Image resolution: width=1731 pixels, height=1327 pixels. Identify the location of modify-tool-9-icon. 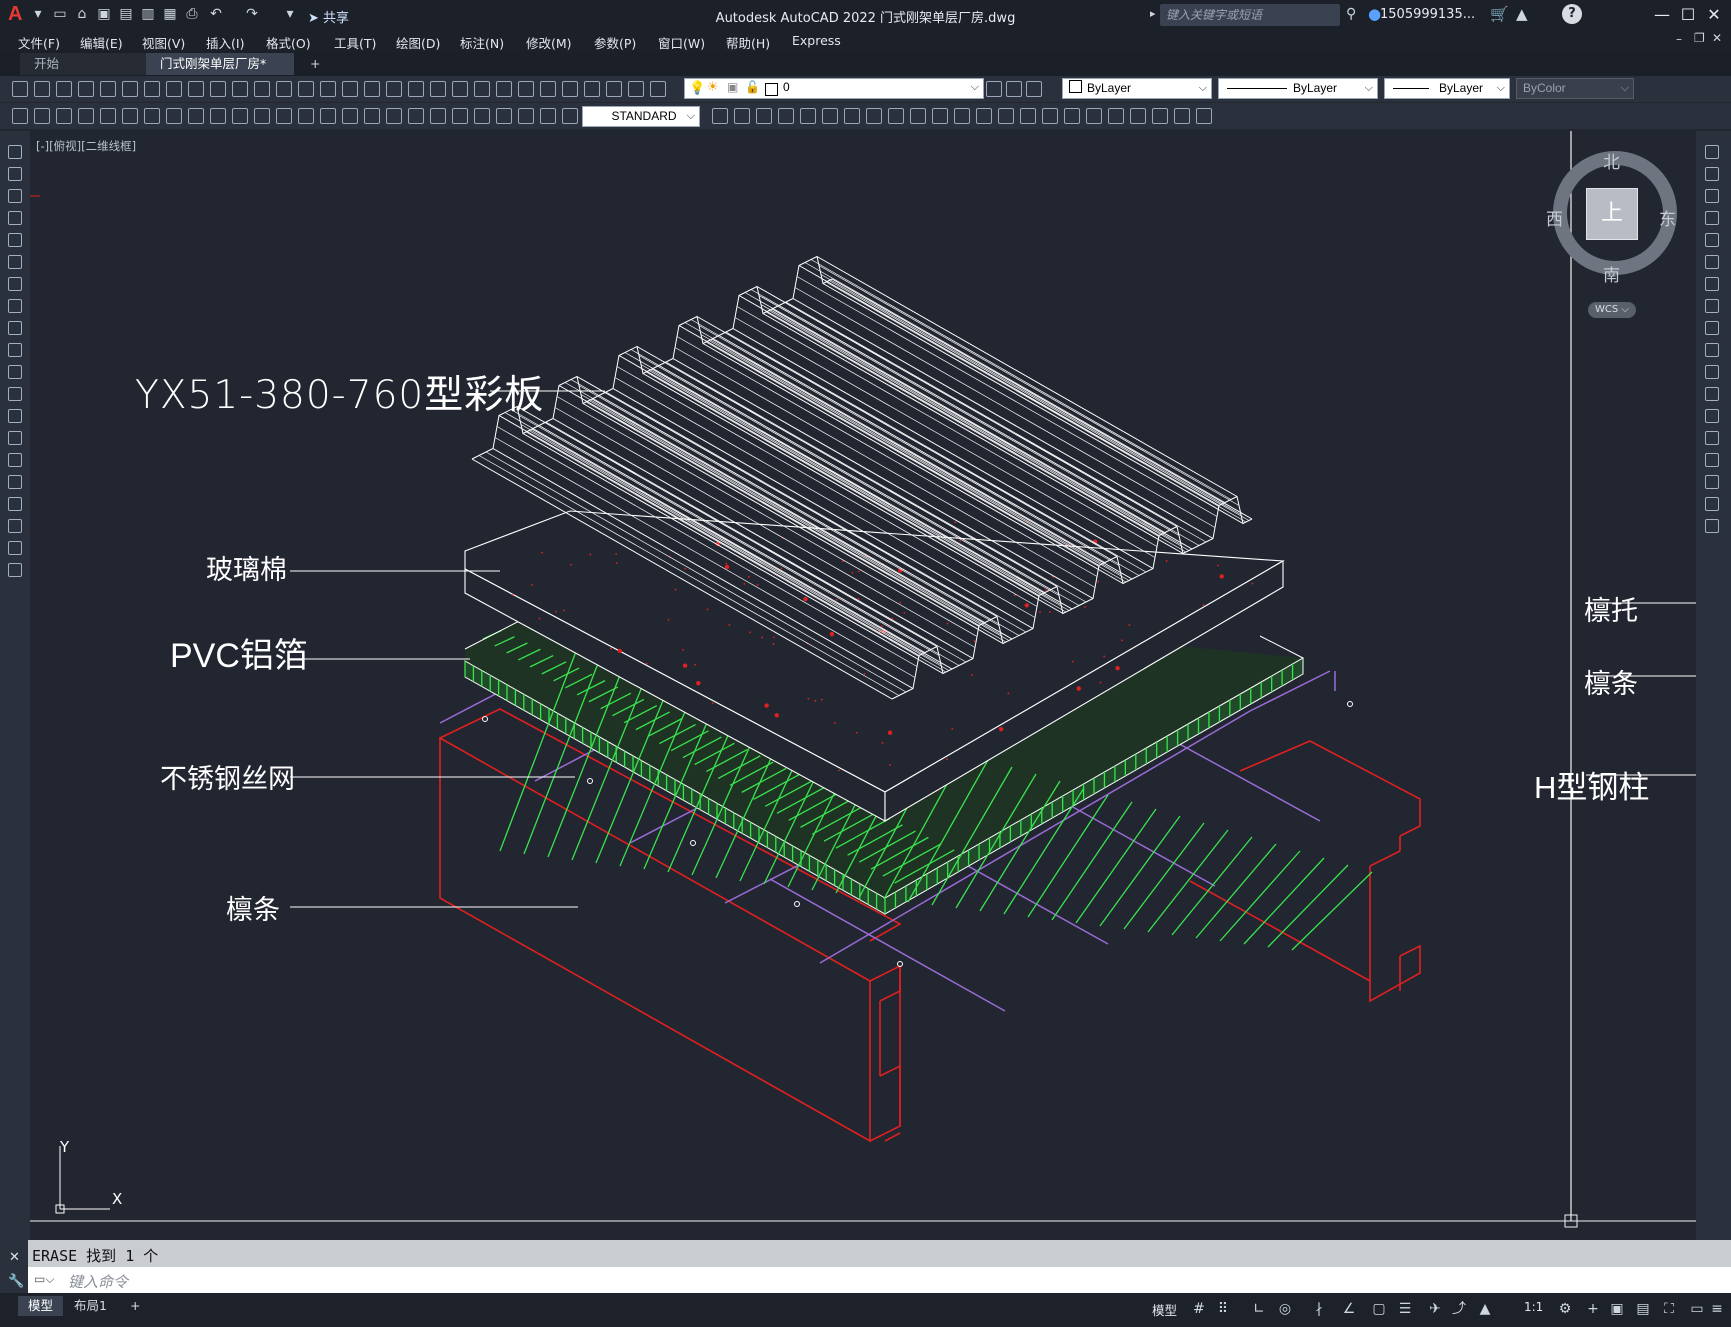
(1712, 328).